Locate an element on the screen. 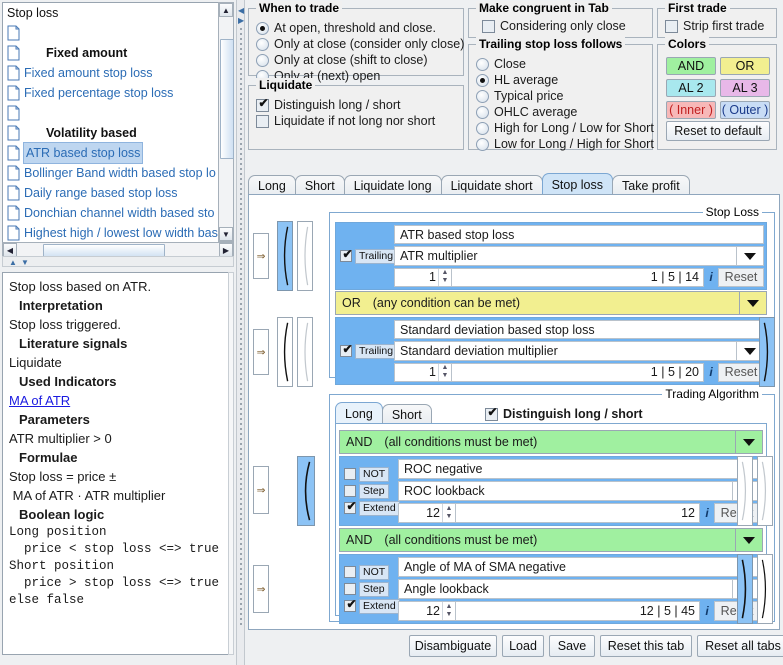 The width and height of the screenshot is (783, 665). tree-item-row: Fixed amount stop loss is located at coordinates (111, 73).